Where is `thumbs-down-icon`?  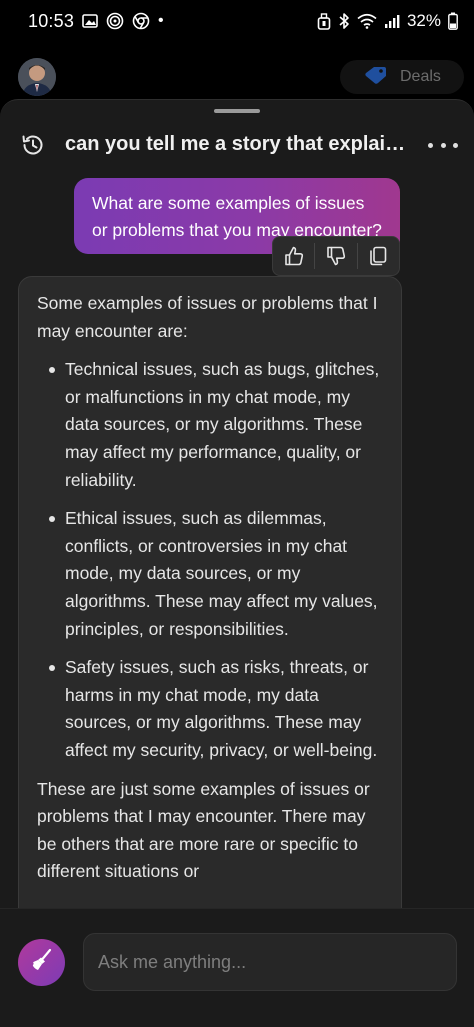 thumbs-down-icon is located at coordinates (335, 256).